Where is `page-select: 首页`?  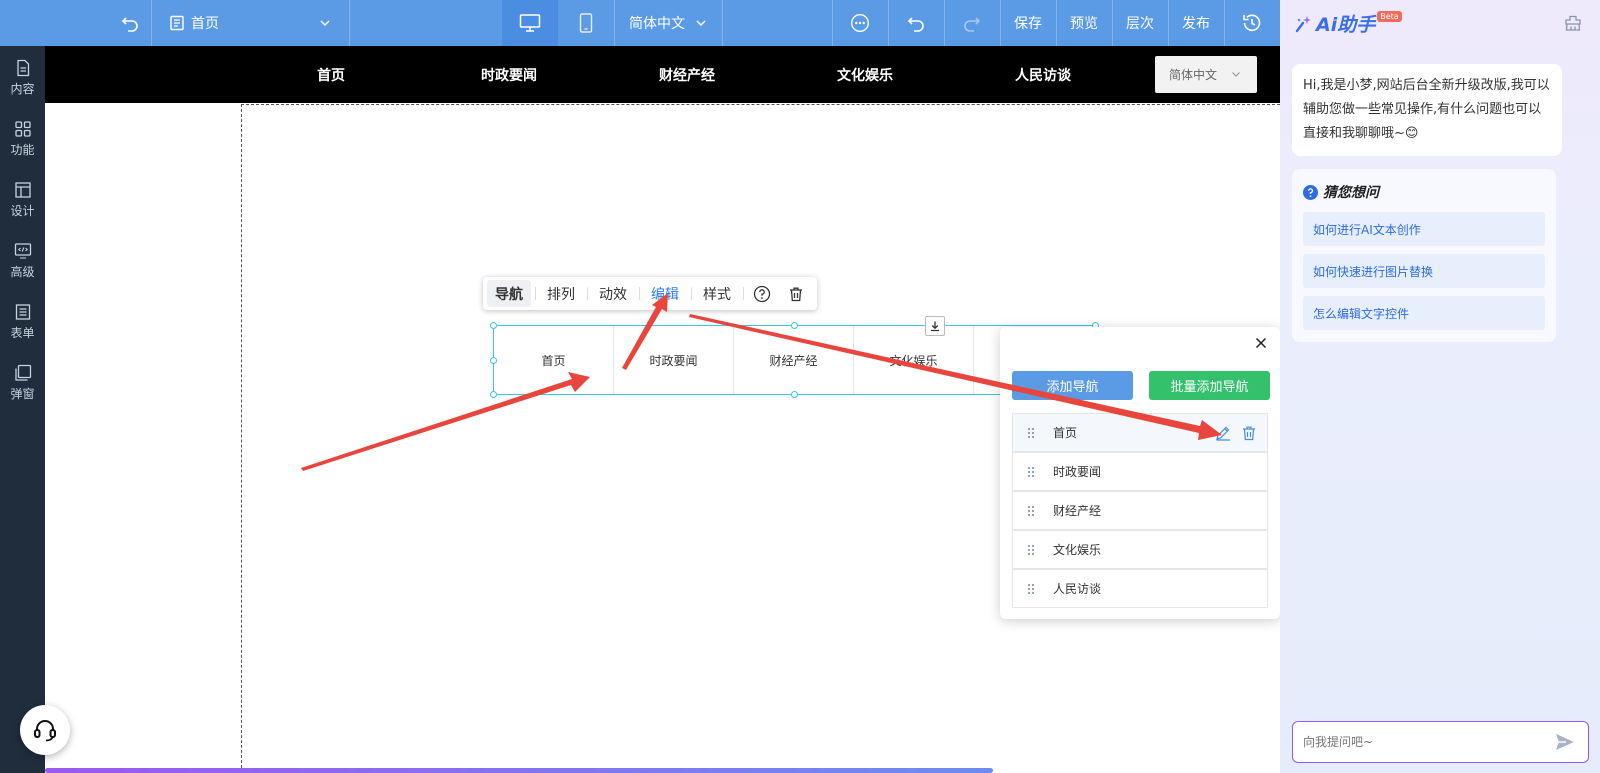 page-select: 首页 is located at coordinates (250, 23).